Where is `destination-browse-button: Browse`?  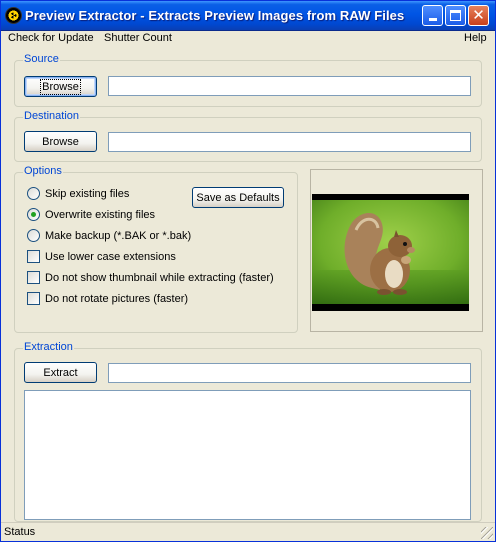
destination-browse-button: Browse is located at coordinates (60, 141).